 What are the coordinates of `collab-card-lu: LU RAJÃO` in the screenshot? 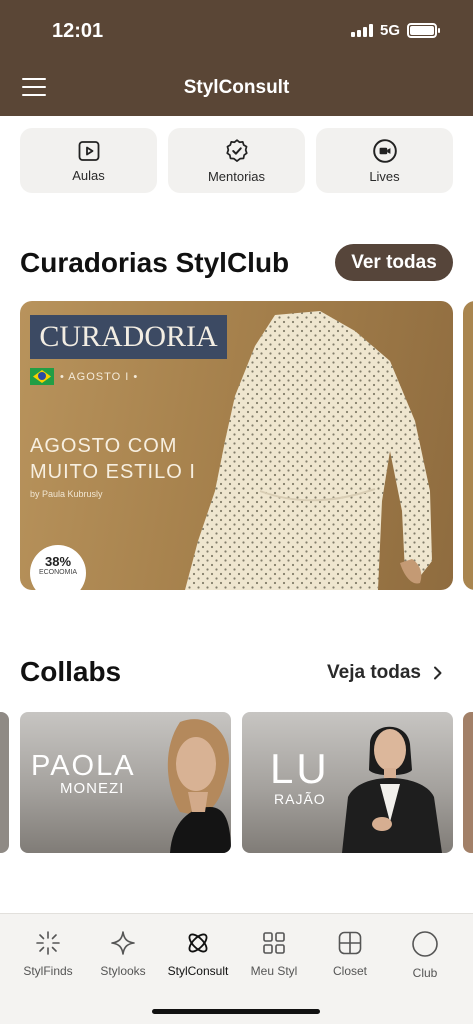 It's located at (347, 782).